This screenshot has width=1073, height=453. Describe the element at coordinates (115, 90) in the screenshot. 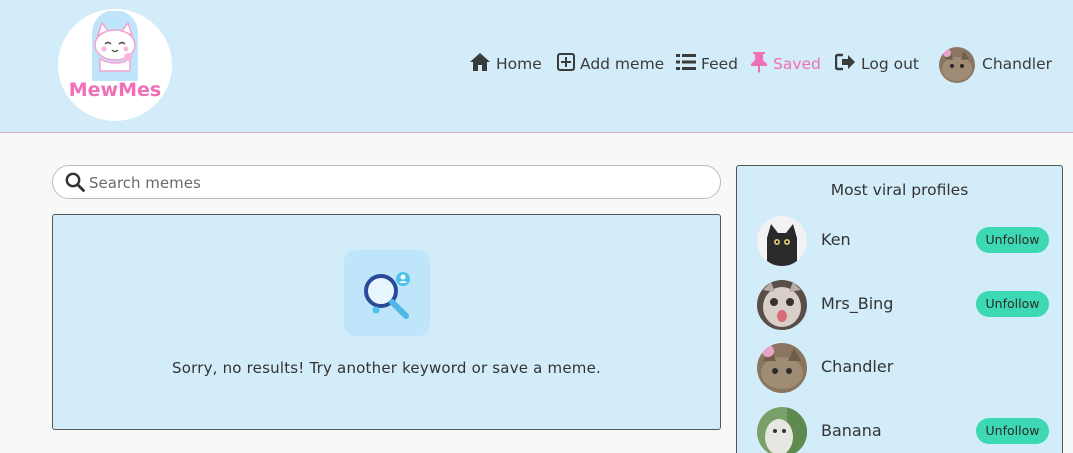

I see `logo-text: MewMes` at that location.